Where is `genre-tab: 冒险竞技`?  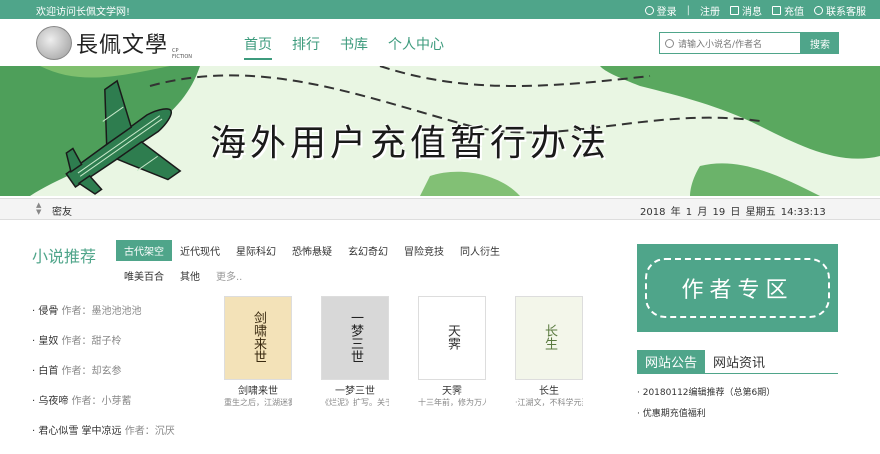
genre-tab: 冒险竞技 is located at coordinates (424, 250).